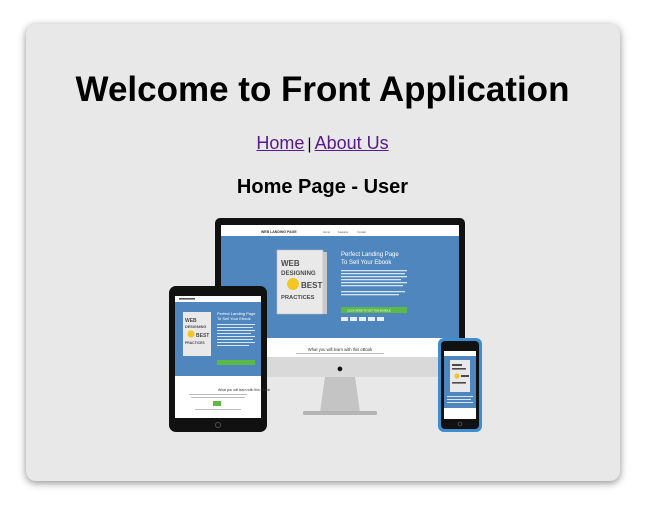 This screenshot has width=645, height=512. Describe the element at coordinates (311, 285) in the screenshot. I see `book-title-line3: BEST` at that location.